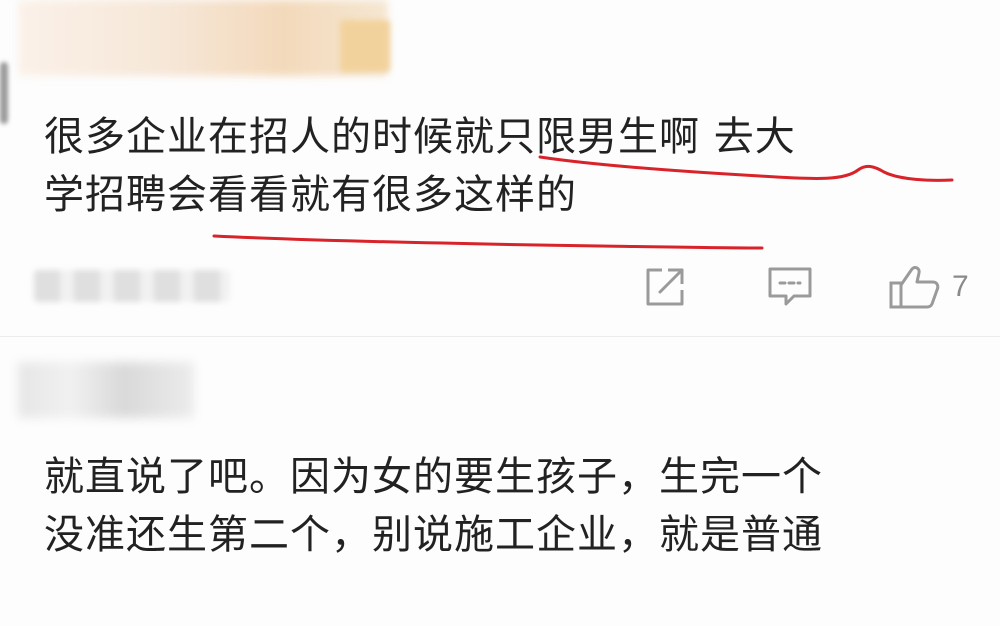 The height and width of the screenshot is (626, 1000). I want to click on share-button, so click(665, 287).